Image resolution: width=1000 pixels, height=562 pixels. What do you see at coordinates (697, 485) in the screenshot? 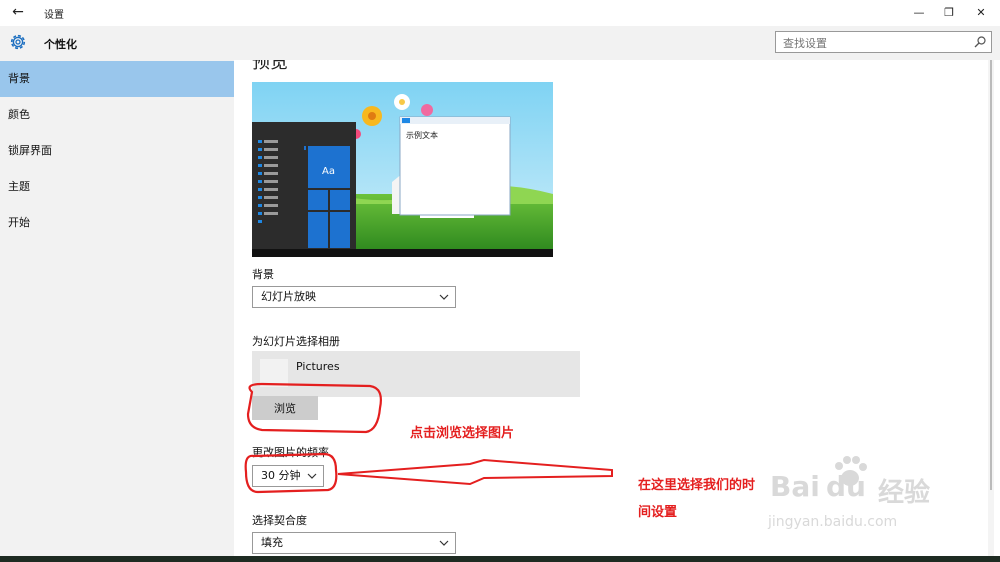
I see `annotation-time-note-1: 在这里选择我们的时` at bounding box center [697, 485].